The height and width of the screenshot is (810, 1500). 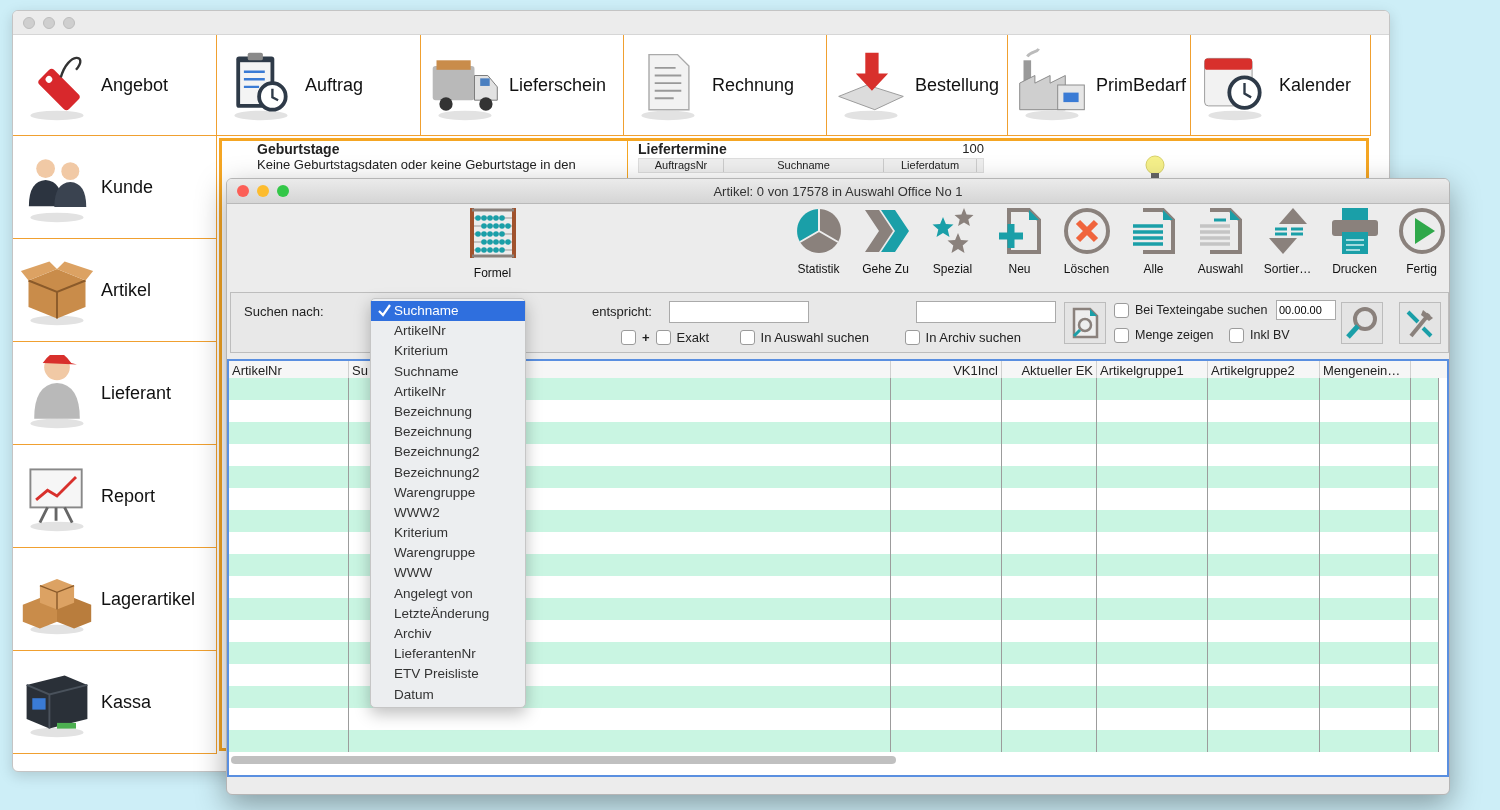 I want to click on toolbar-button: Formel, so click(x=492, y=245).